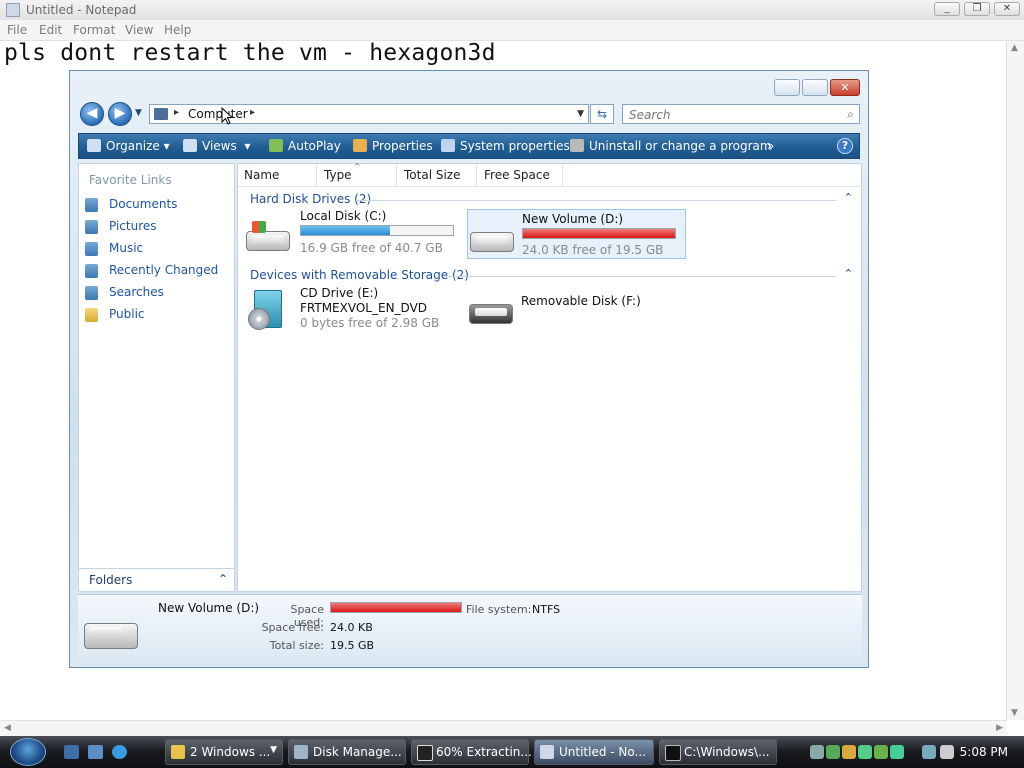 Image resolution: width=1024 pixels, height=768 pixels. Describe the element at coordinates (448, 145) in the screenshot. I see `system-properties-icon` at that location.